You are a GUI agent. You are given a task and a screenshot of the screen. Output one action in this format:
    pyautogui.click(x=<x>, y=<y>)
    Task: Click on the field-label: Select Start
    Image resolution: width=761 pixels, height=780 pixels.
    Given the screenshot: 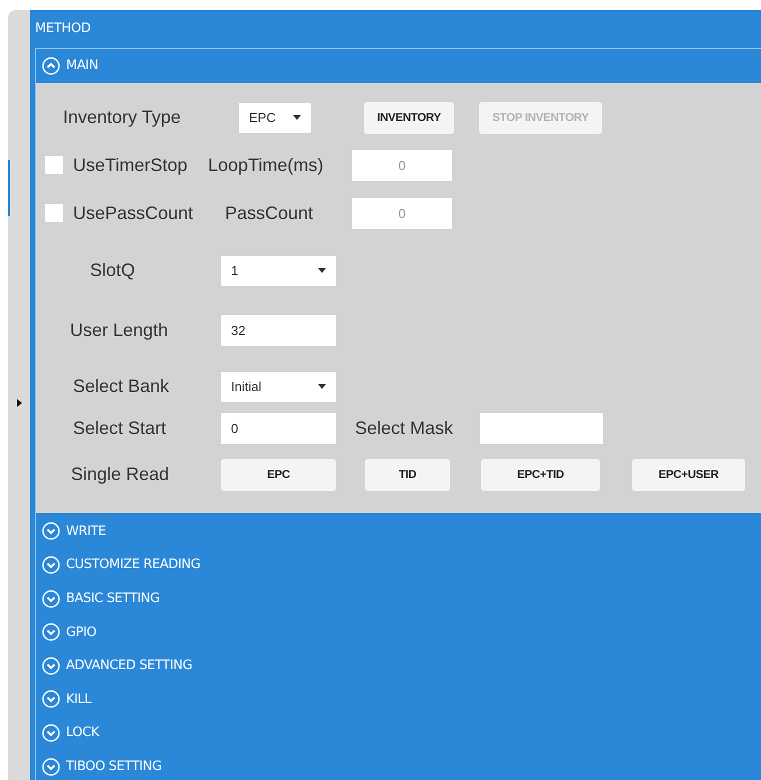 What is the action you would take?
    pyautogui.click(x=120, y=428)
    